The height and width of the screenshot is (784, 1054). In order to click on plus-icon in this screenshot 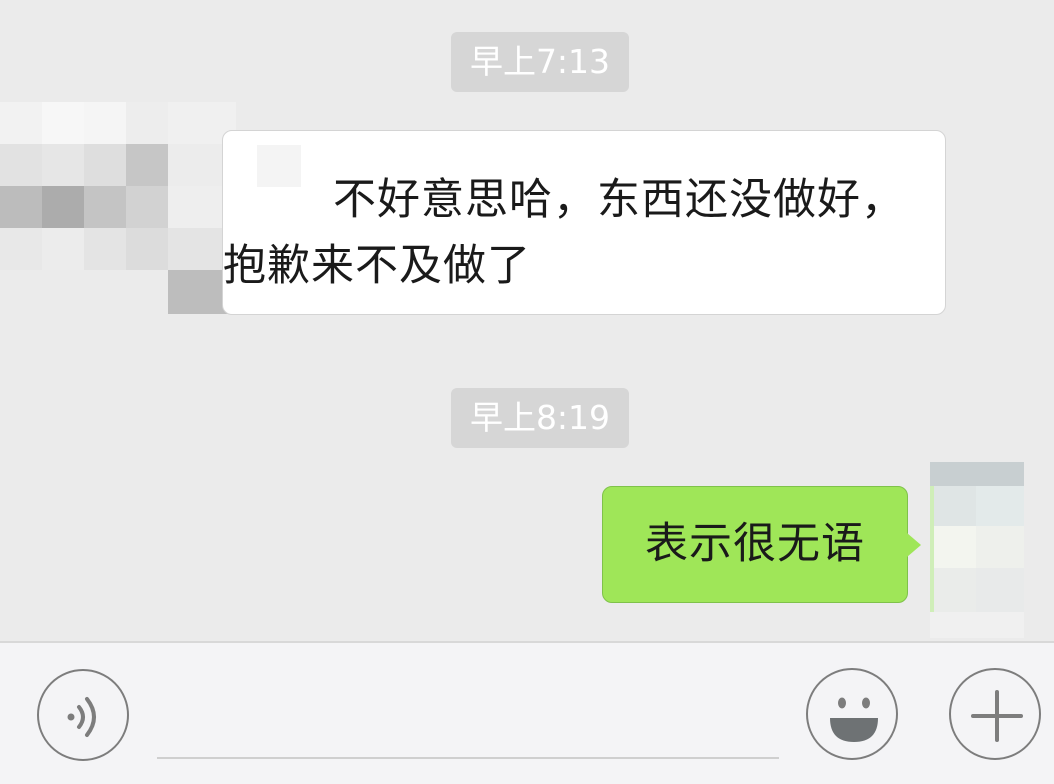, I will do `click(997, 716)`.